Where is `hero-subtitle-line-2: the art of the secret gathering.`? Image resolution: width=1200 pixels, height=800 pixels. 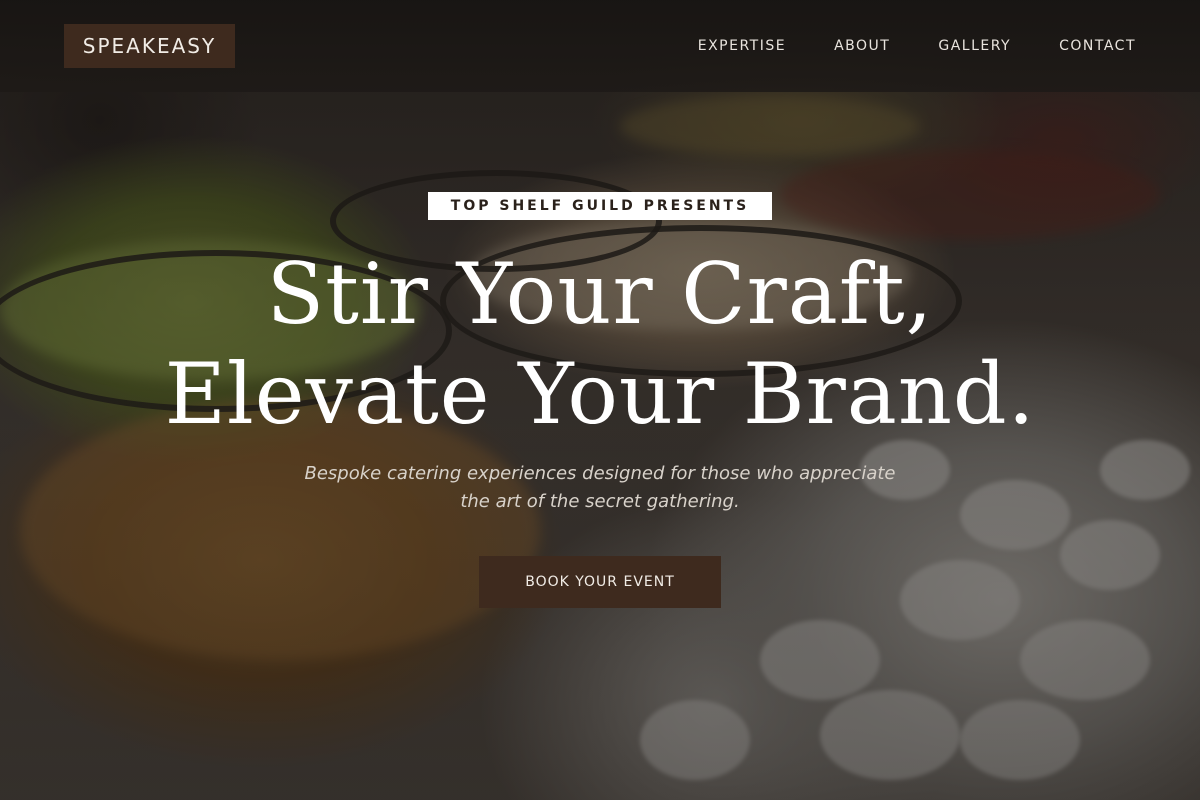
hero-subtitle-line-2: the art of the secret gathering. is located at coordinates (600, 501).